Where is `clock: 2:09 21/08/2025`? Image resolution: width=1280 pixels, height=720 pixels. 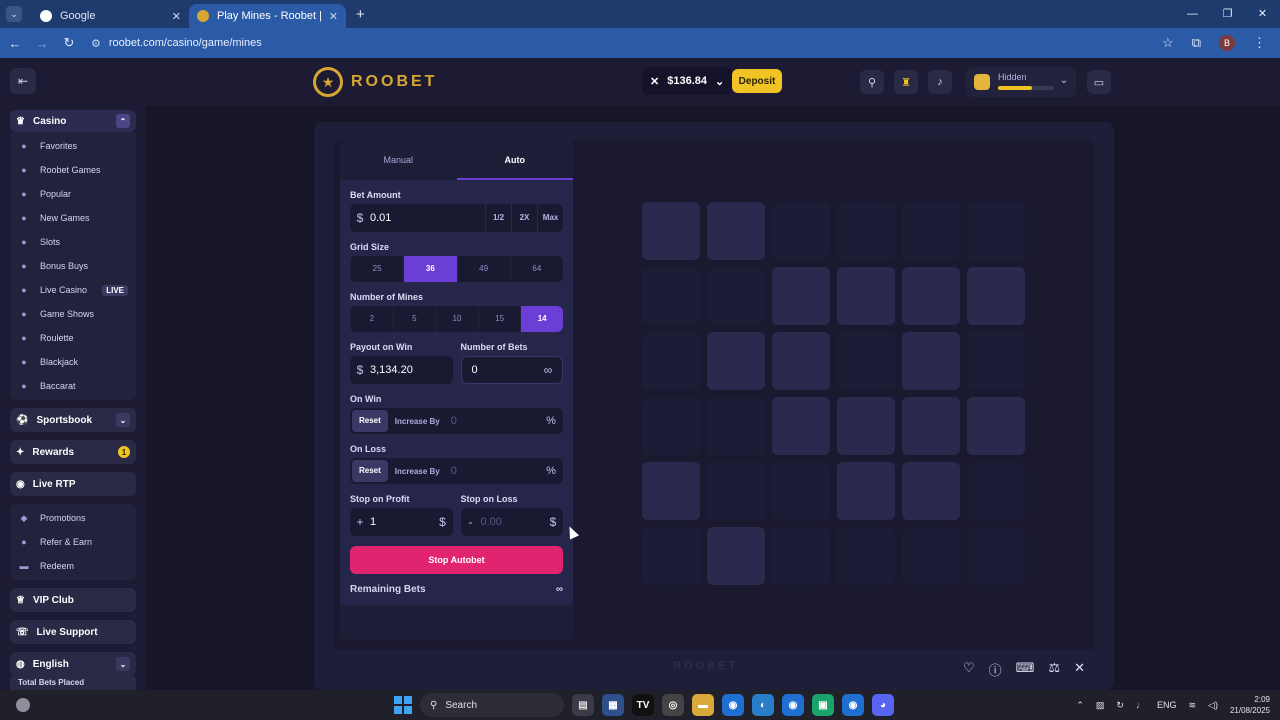 clock: 2:09 21/08/2025 is located at coordinates (1250, 705).